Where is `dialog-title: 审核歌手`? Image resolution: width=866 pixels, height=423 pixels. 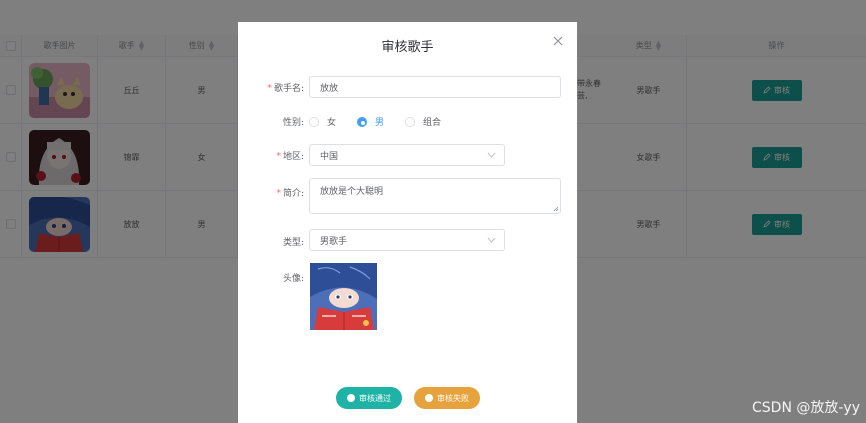 dialog-title: 审核歌手 is located at coordinates (407, 47).